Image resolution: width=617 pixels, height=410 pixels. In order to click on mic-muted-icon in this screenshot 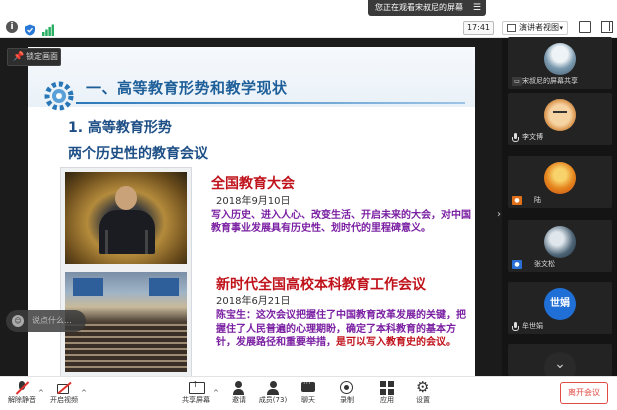, I will do `click(22, 388)`.